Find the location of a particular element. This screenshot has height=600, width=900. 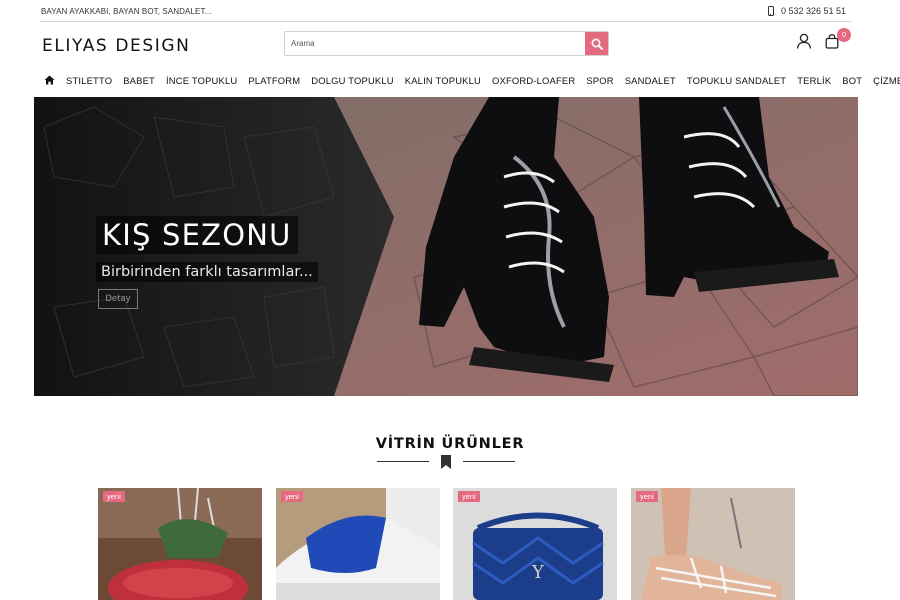

nav-item-bot: BOT is located at coordinates (852, 80).